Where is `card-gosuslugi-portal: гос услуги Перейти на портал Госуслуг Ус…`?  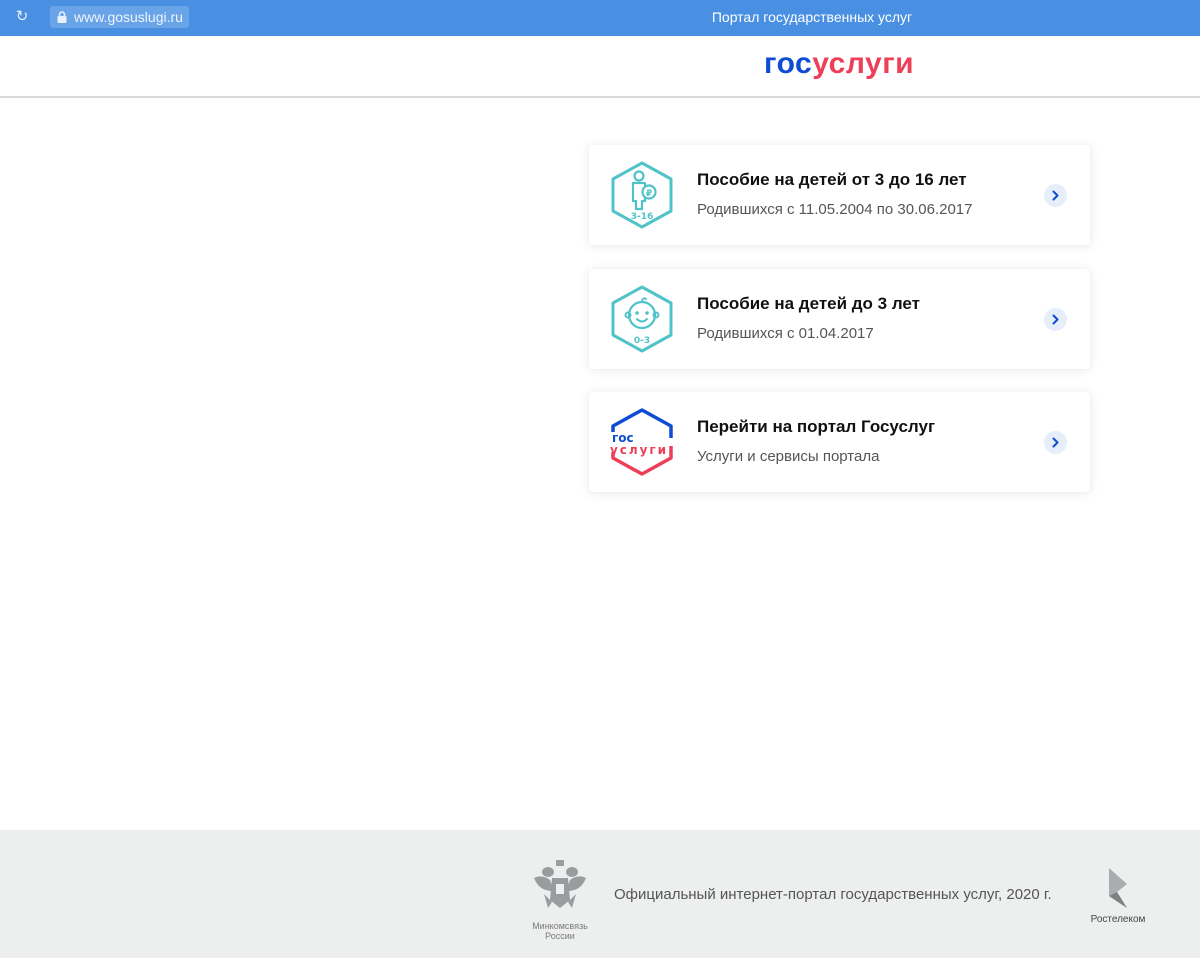 card-gosuslugi-portal: гос услуги Перейти на портал Госуслуг Ус… is located at coordinates (839, 442).